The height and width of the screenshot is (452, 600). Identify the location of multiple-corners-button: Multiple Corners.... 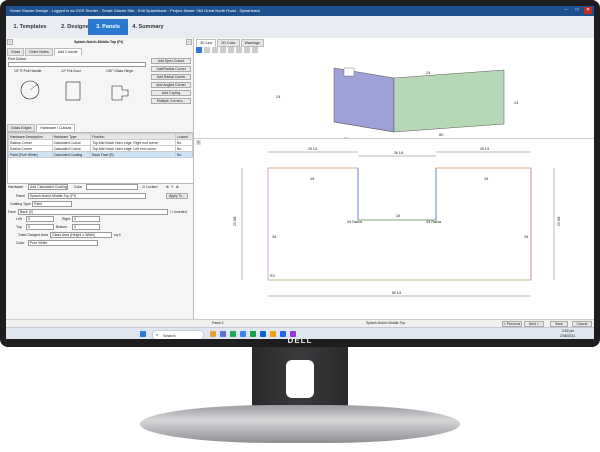
(171, 101).